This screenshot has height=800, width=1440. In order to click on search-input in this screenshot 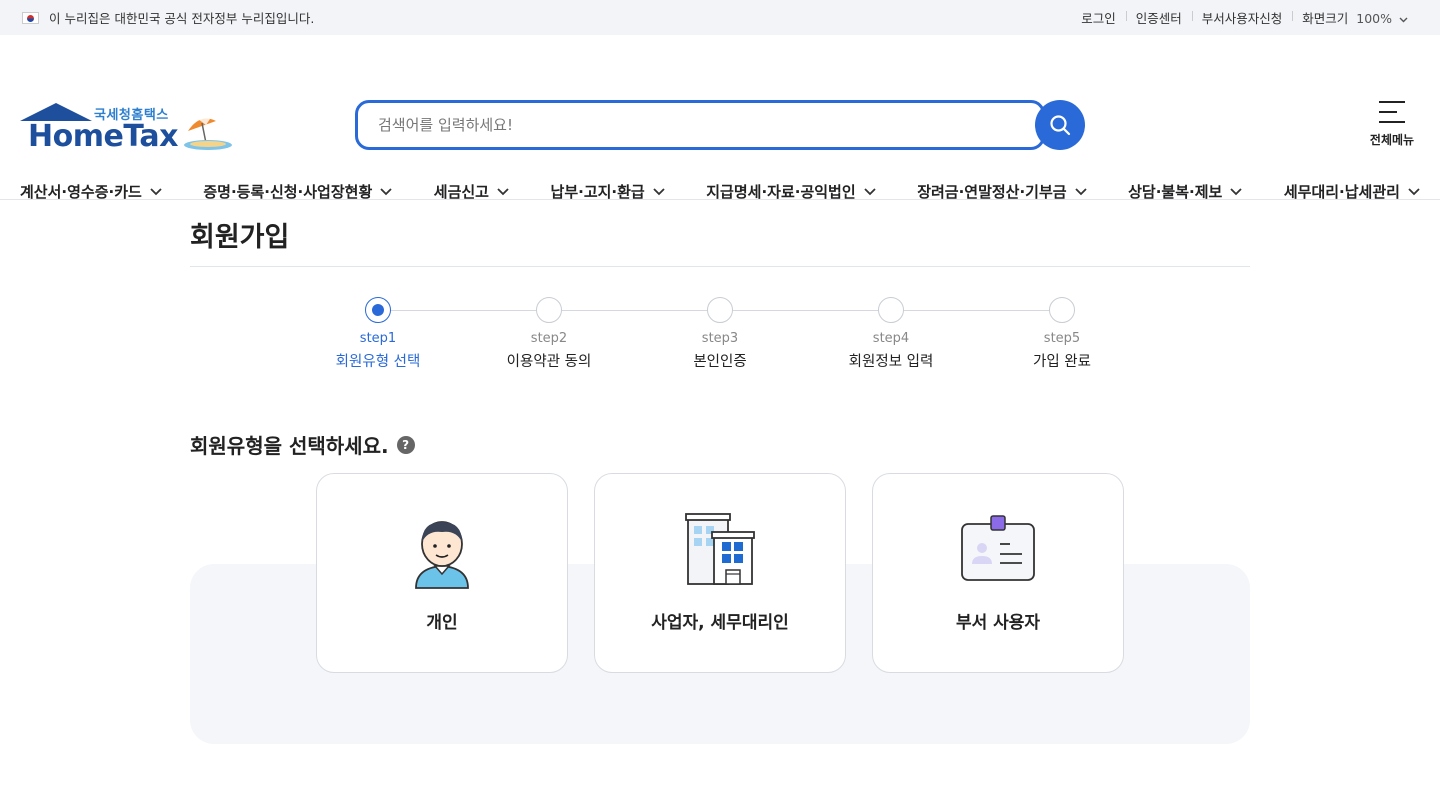, I will do `click(710, 125)`.